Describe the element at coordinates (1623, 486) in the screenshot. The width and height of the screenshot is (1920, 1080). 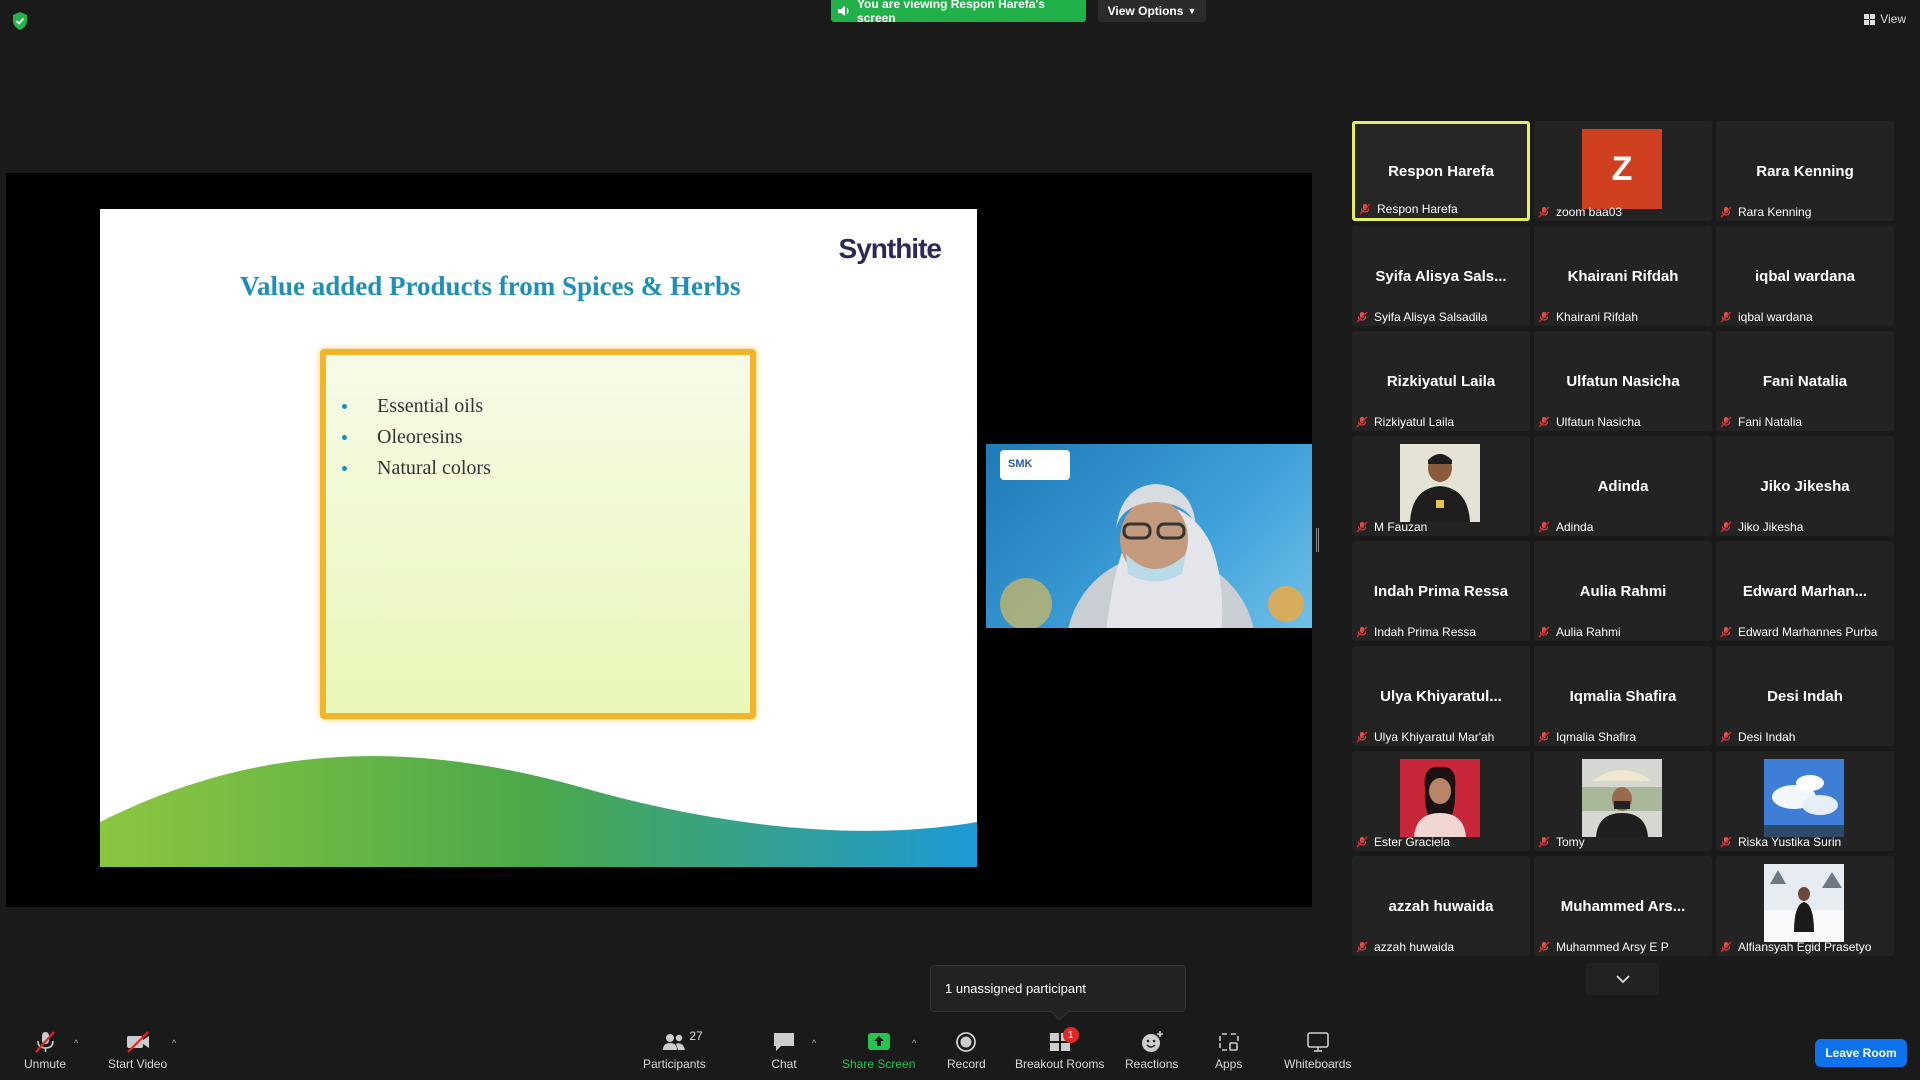
I see `participant-tile: Adinda Adinda` at that location.